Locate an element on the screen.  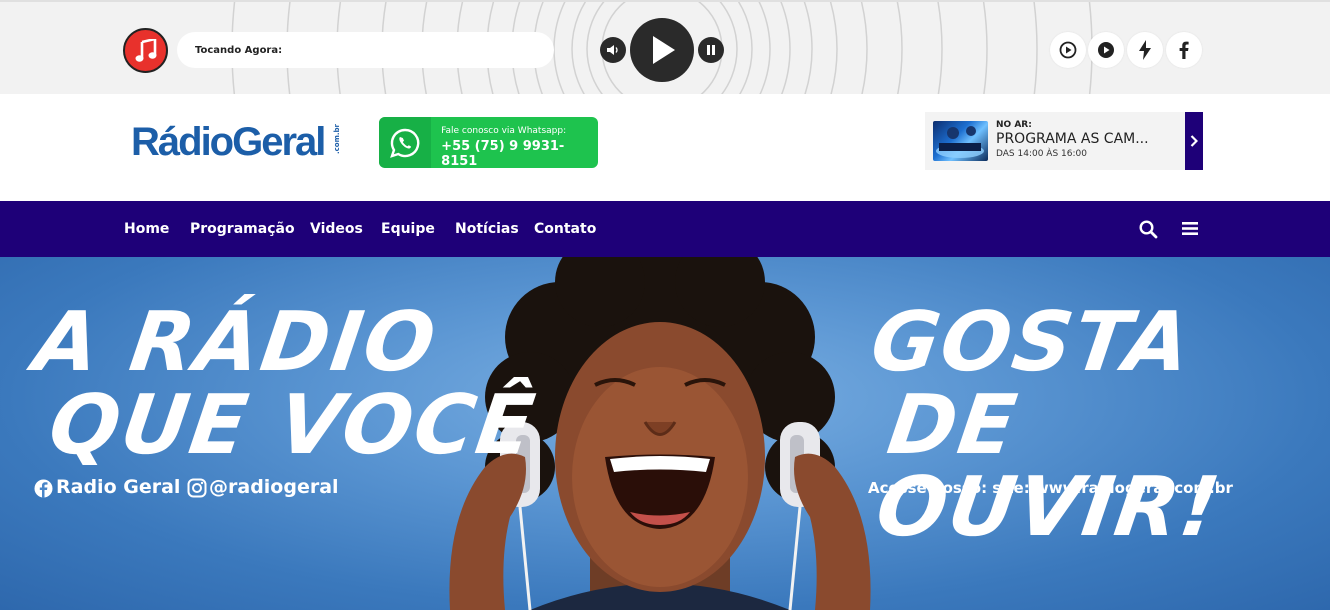
play-circle-icon is located at coordinates (1068, 50).